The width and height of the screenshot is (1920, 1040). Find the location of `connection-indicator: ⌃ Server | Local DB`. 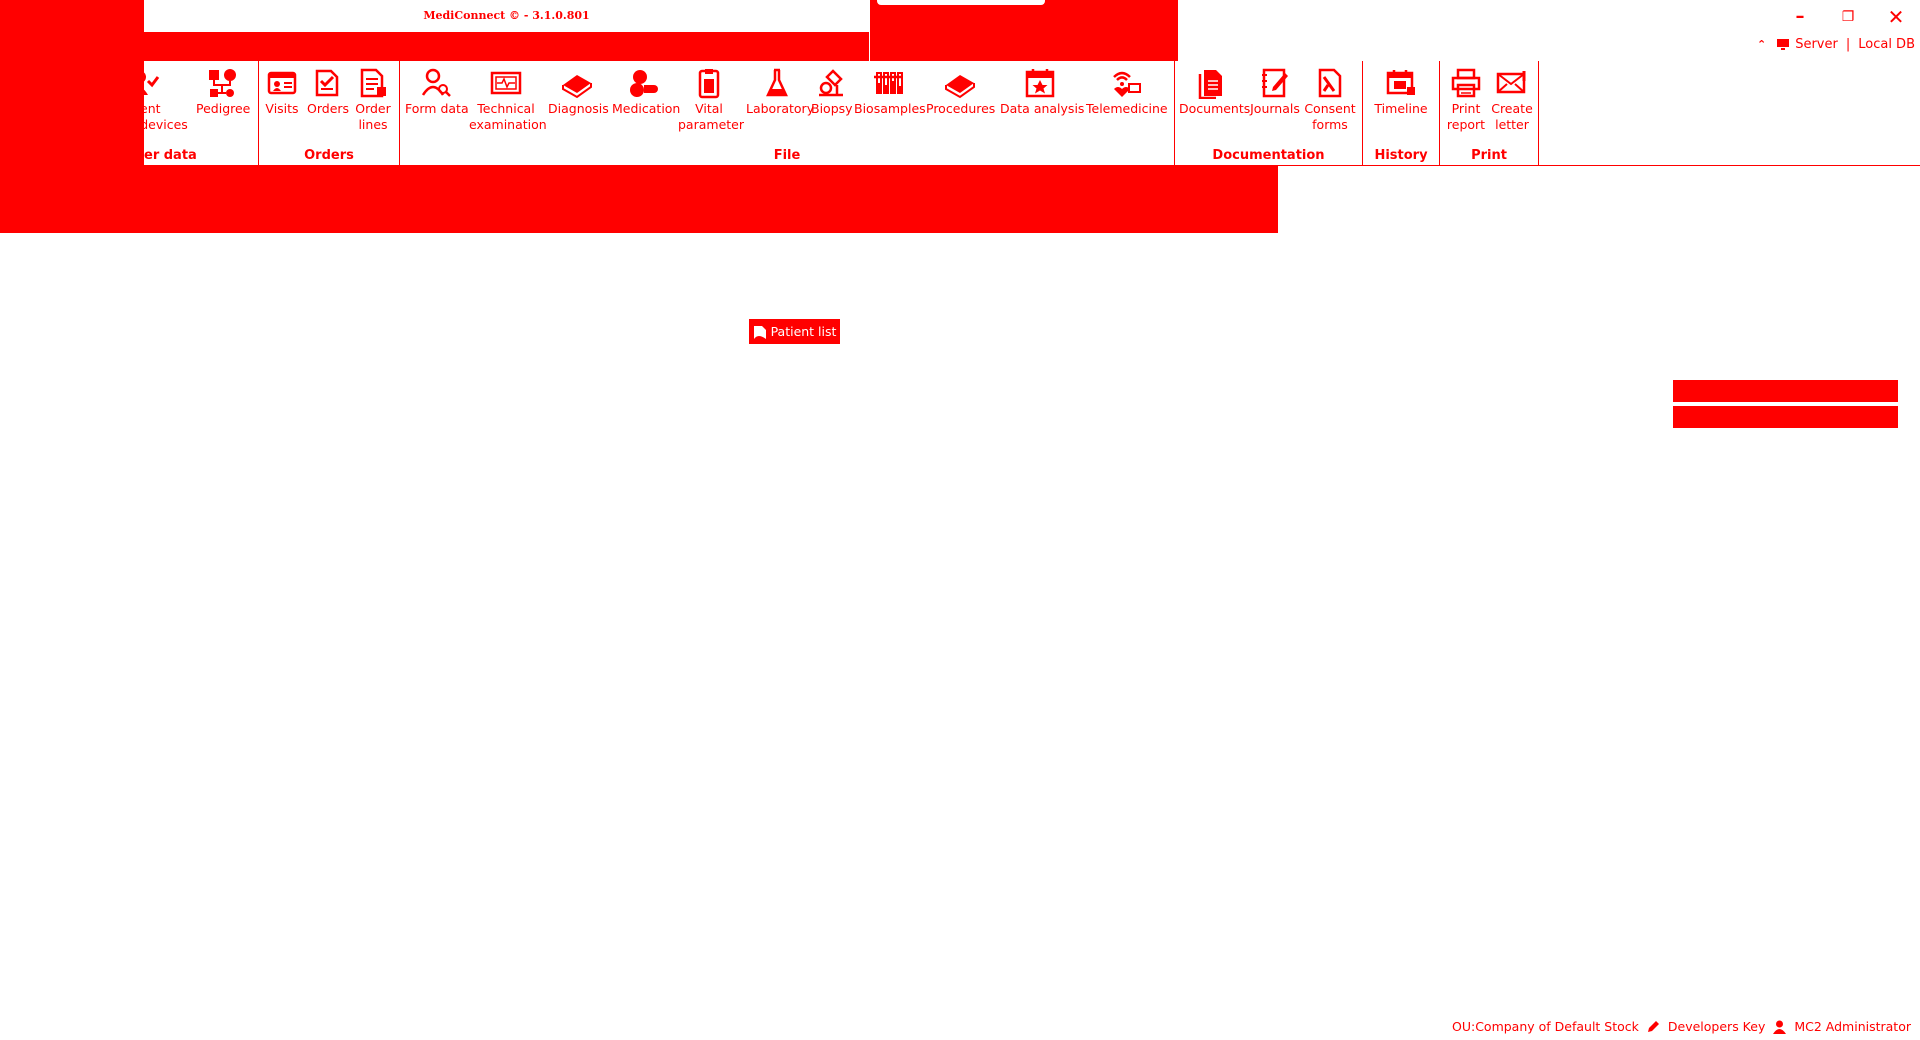

connection-indicator: ⌃ Server | Local DB is located at coordinates (1836, 44).